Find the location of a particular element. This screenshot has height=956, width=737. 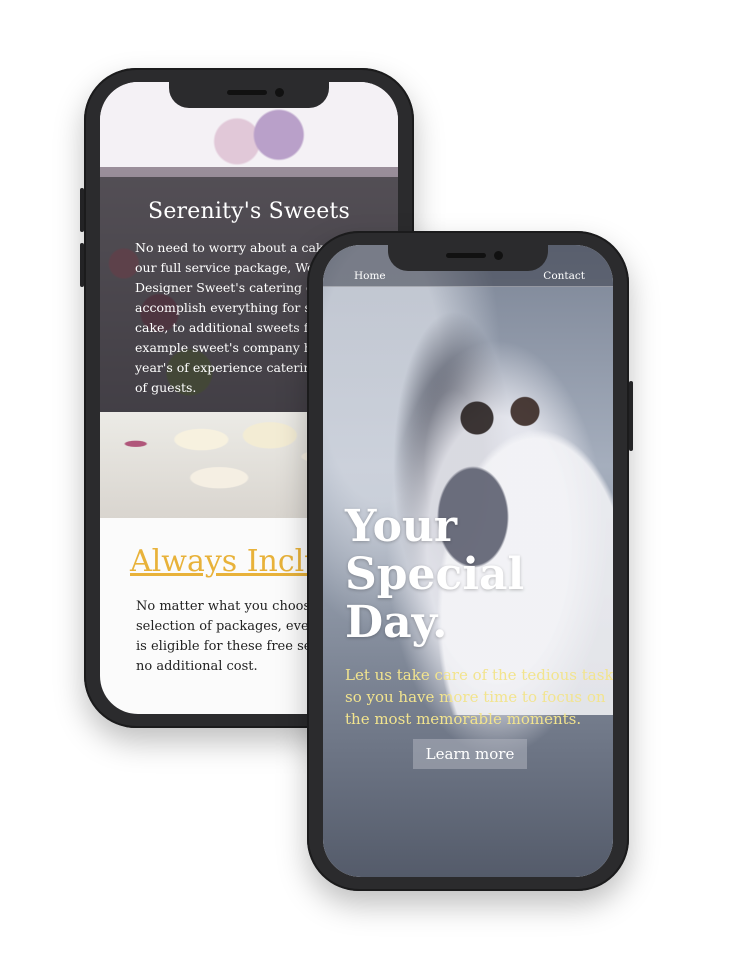

section-title: Serenity's Sweets is located at coordinates (249, 211).